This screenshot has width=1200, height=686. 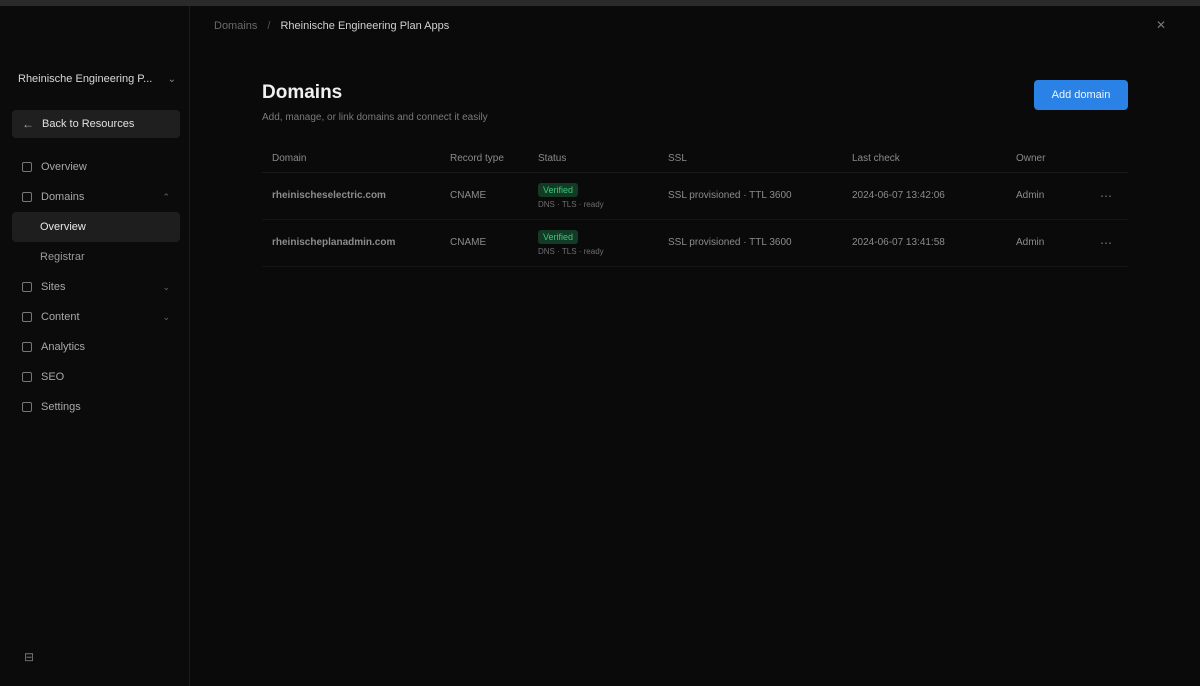 I want to click on last-check: 2024-06-07 13:42:06, so click(x=924, y=196).